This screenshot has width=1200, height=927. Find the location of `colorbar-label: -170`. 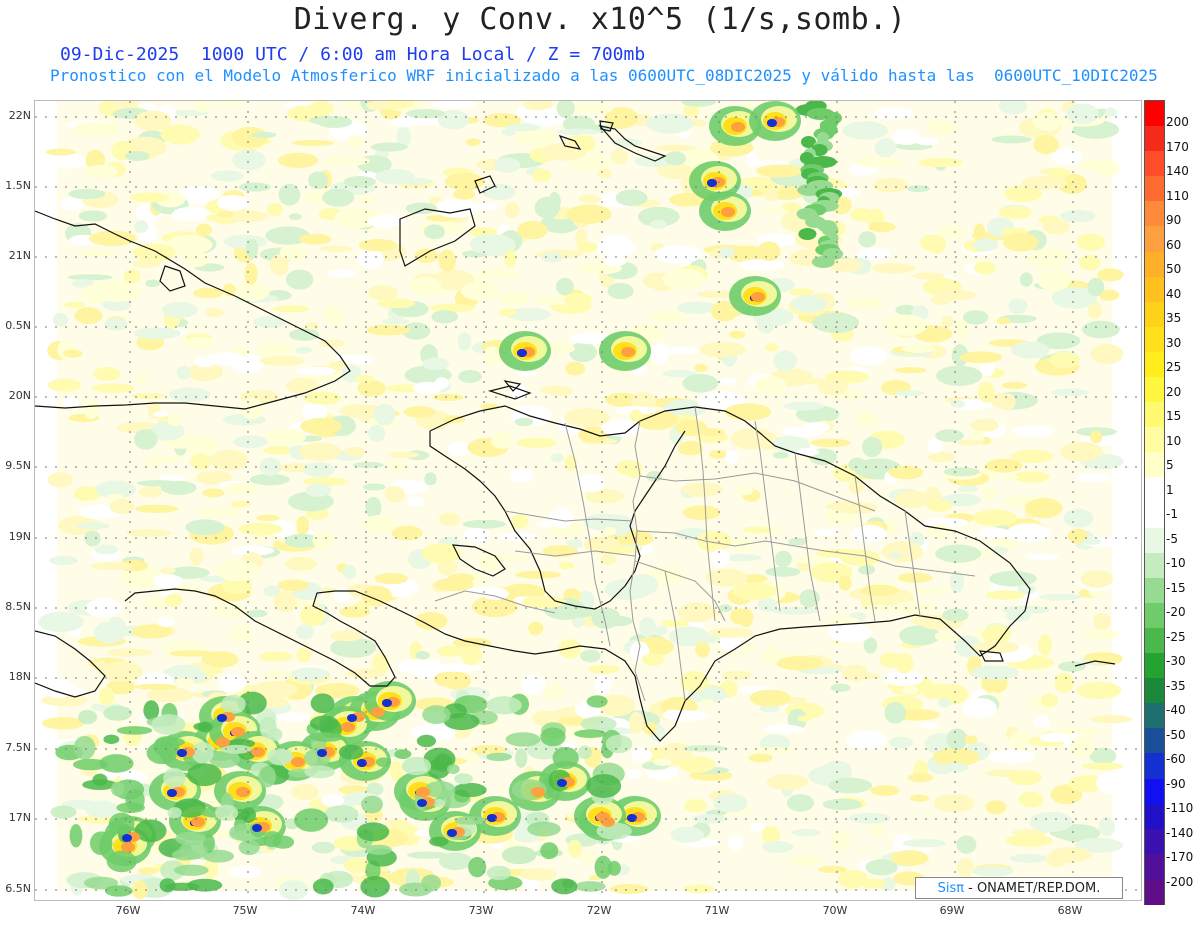

colorbar-label: -170 is located at coordinates (1180, 857).